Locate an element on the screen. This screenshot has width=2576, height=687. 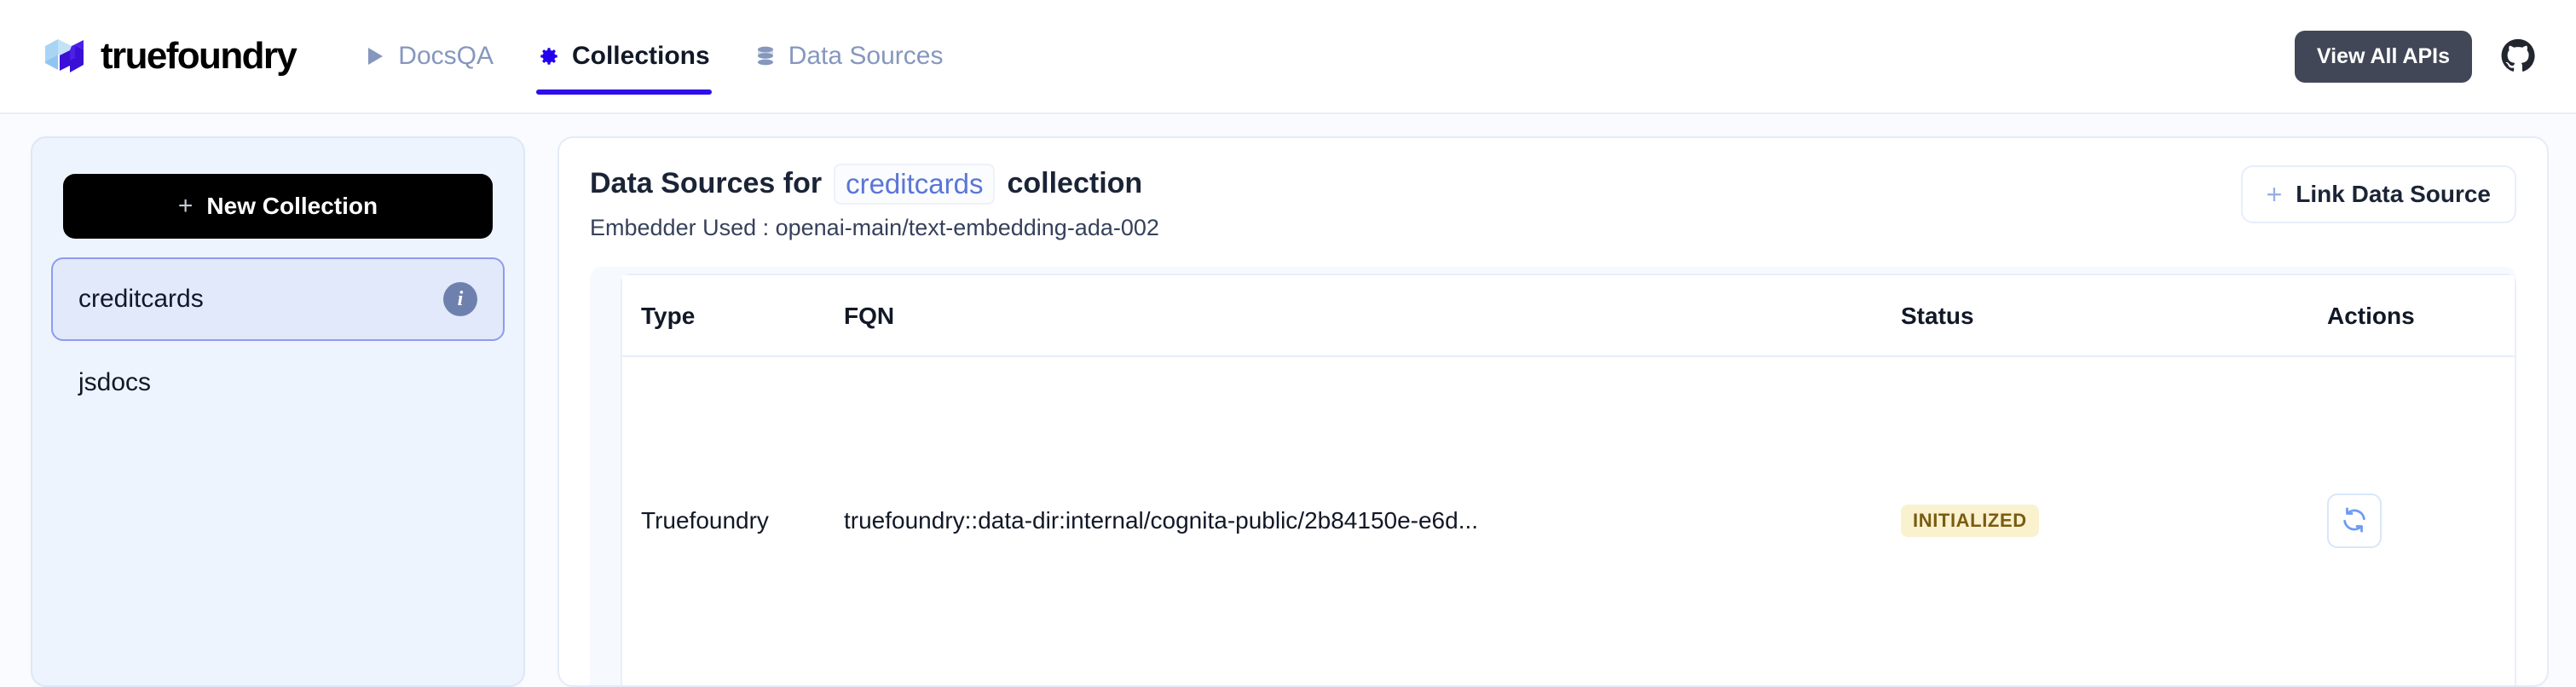
new-collection-button: + New Collection is located at coordinates (278, 206).